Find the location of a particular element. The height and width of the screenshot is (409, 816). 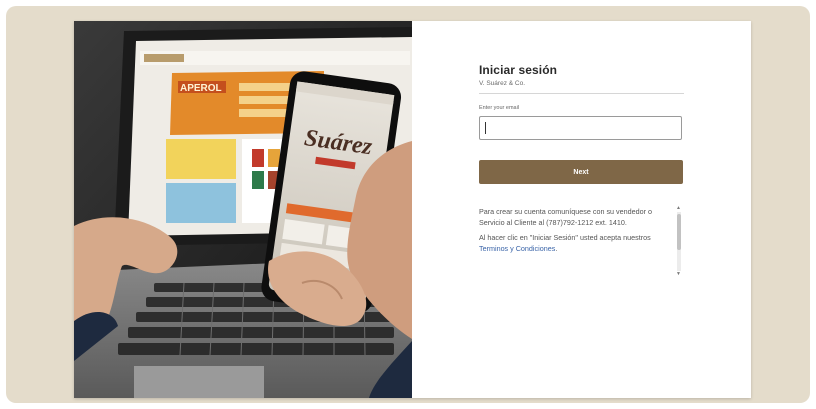

terms-link: Terminos y Condiciones is located at coordinates (517, 248).